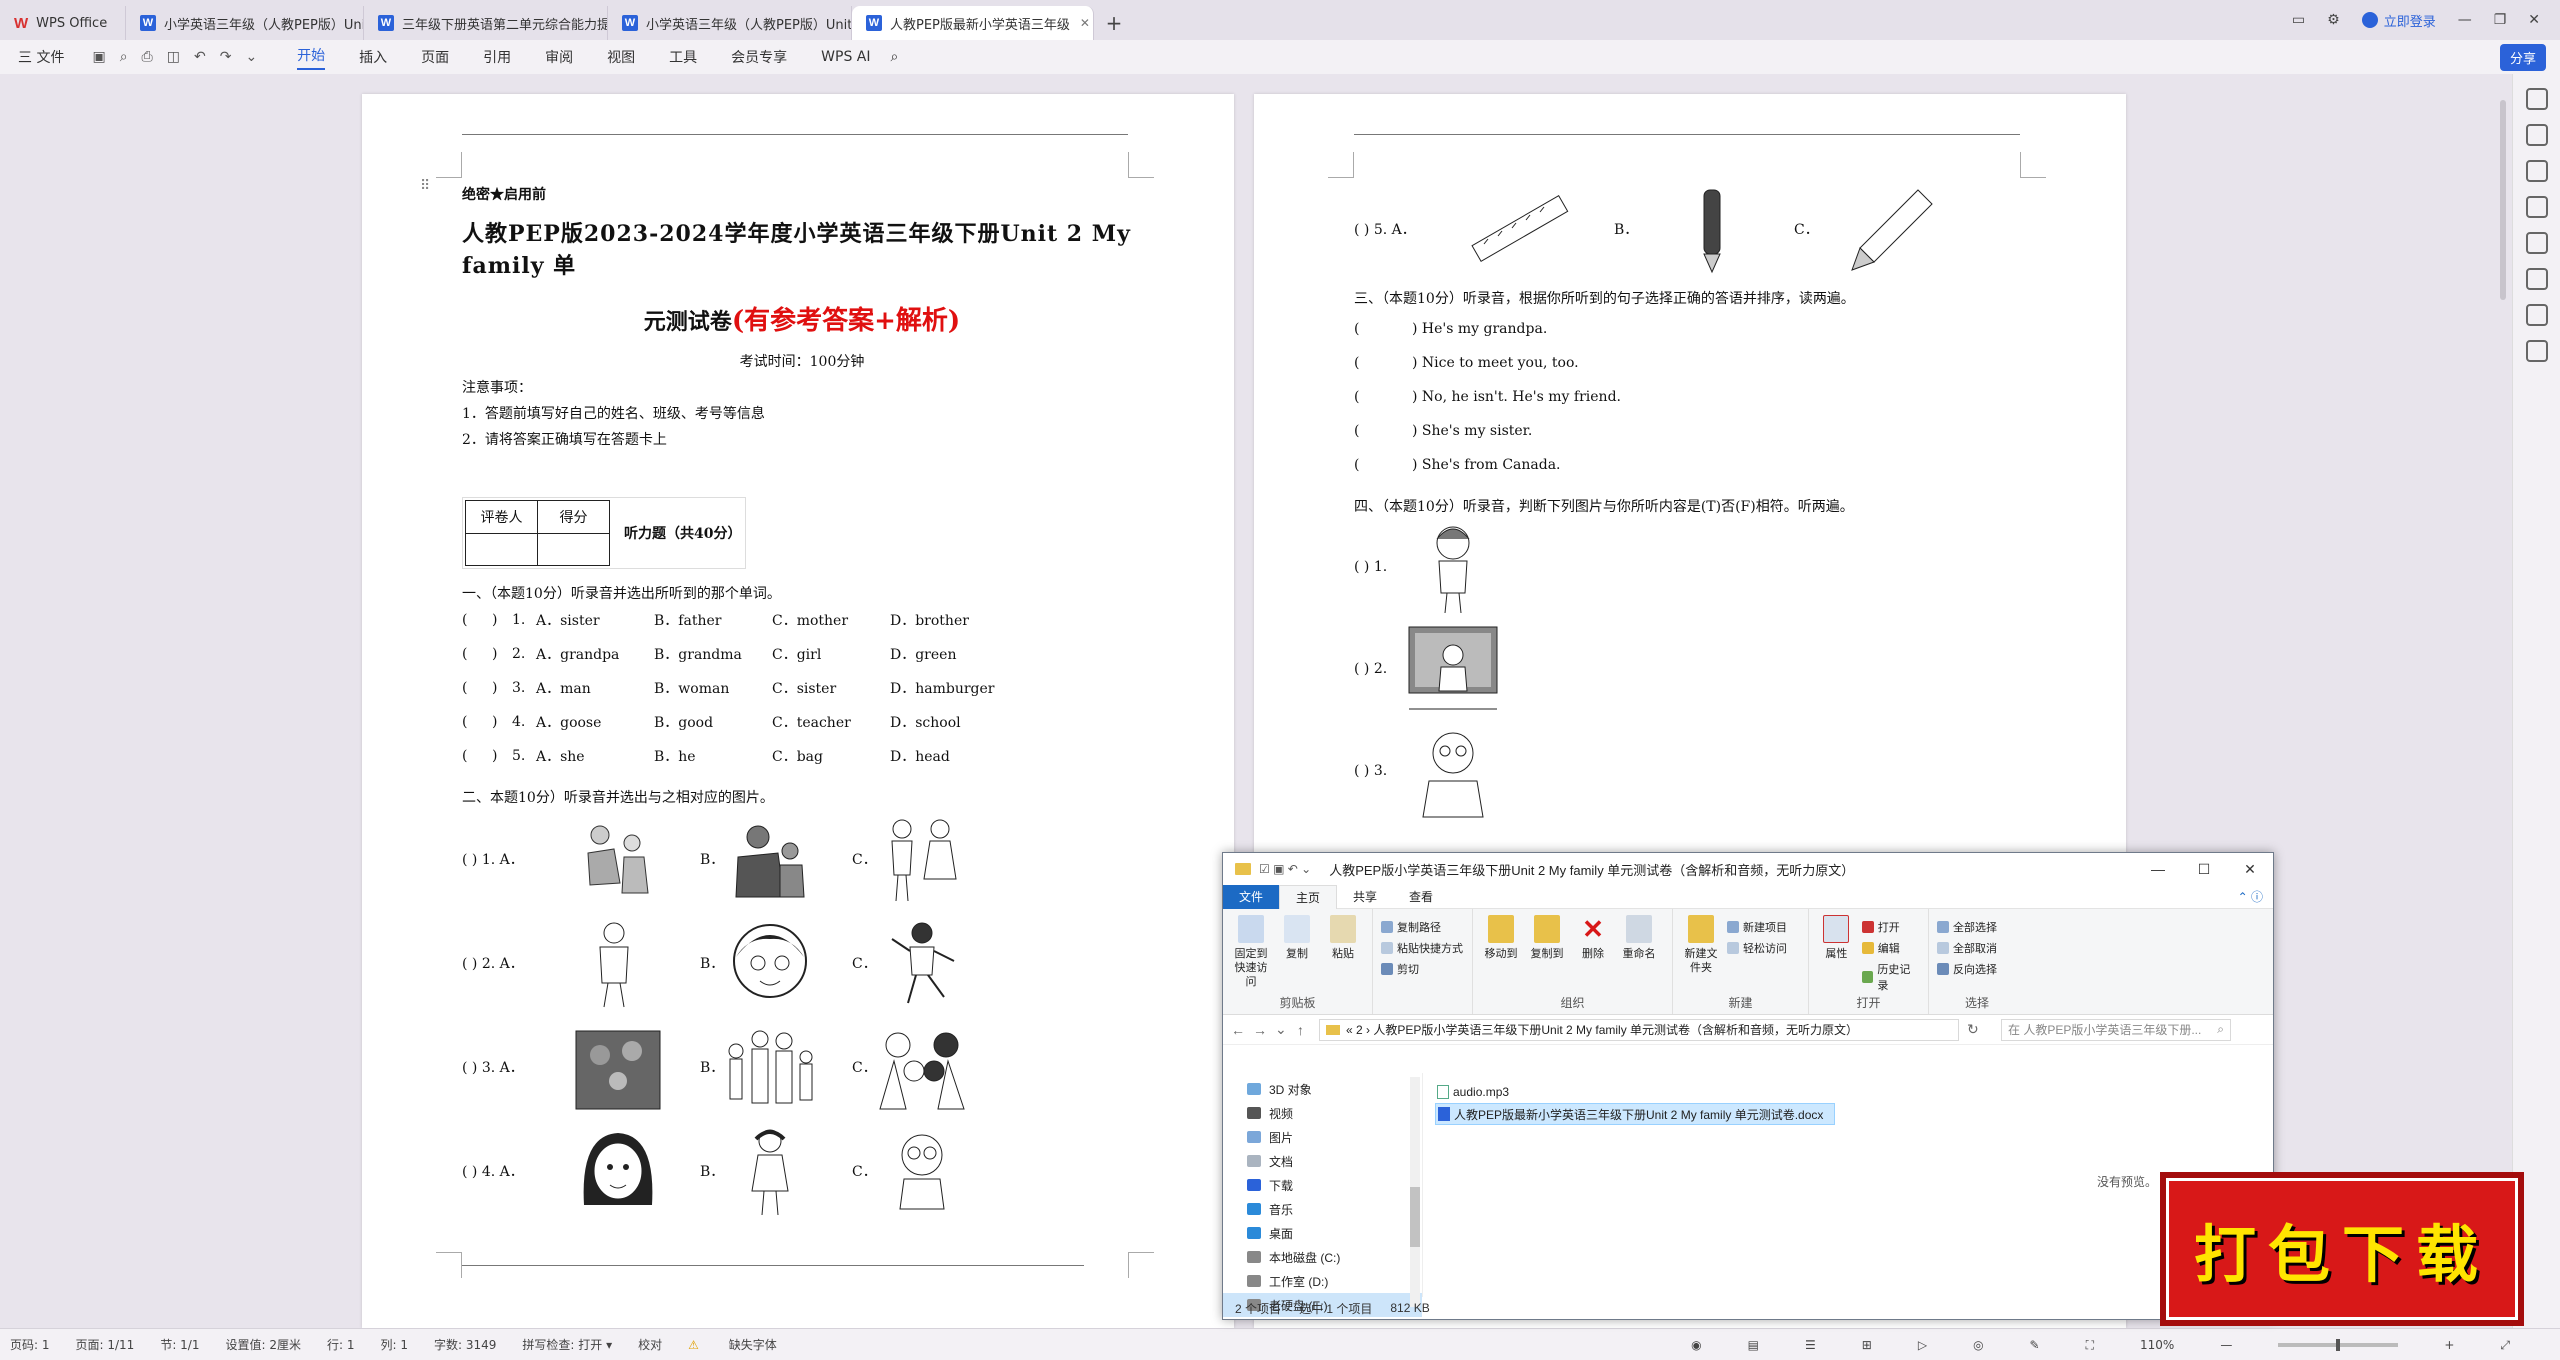  I want to click on quick-toolbar-icon: ☑ ▣ ↶ ⌄, so click(1285, 869).